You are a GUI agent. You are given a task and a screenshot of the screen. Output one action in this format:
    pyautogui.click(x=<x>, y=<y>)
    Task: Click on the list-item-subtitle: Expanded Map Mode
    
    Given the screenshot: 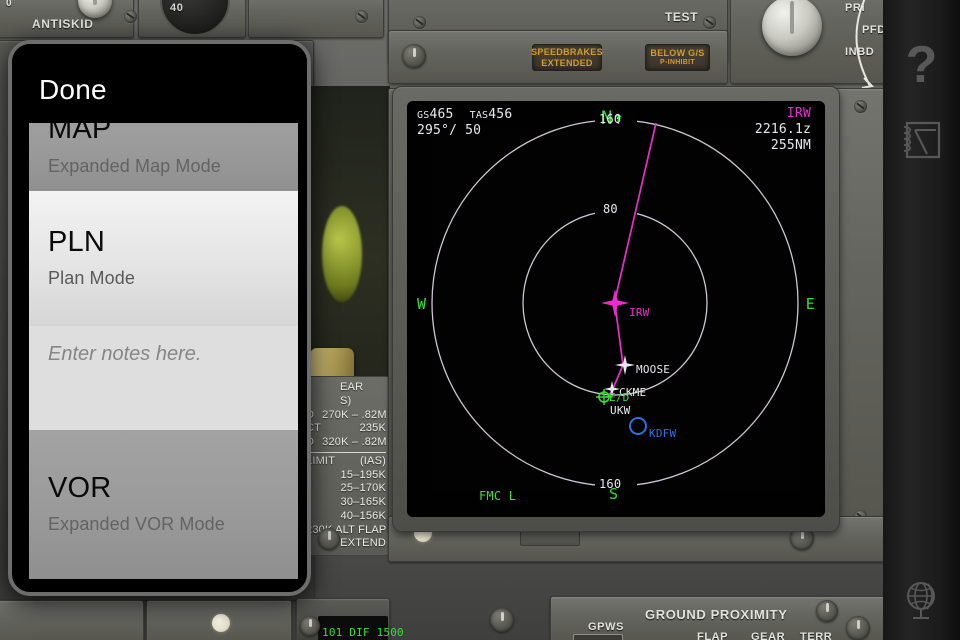 What is the action you would take?
    pyautogui.click(x=134, y=165)
    